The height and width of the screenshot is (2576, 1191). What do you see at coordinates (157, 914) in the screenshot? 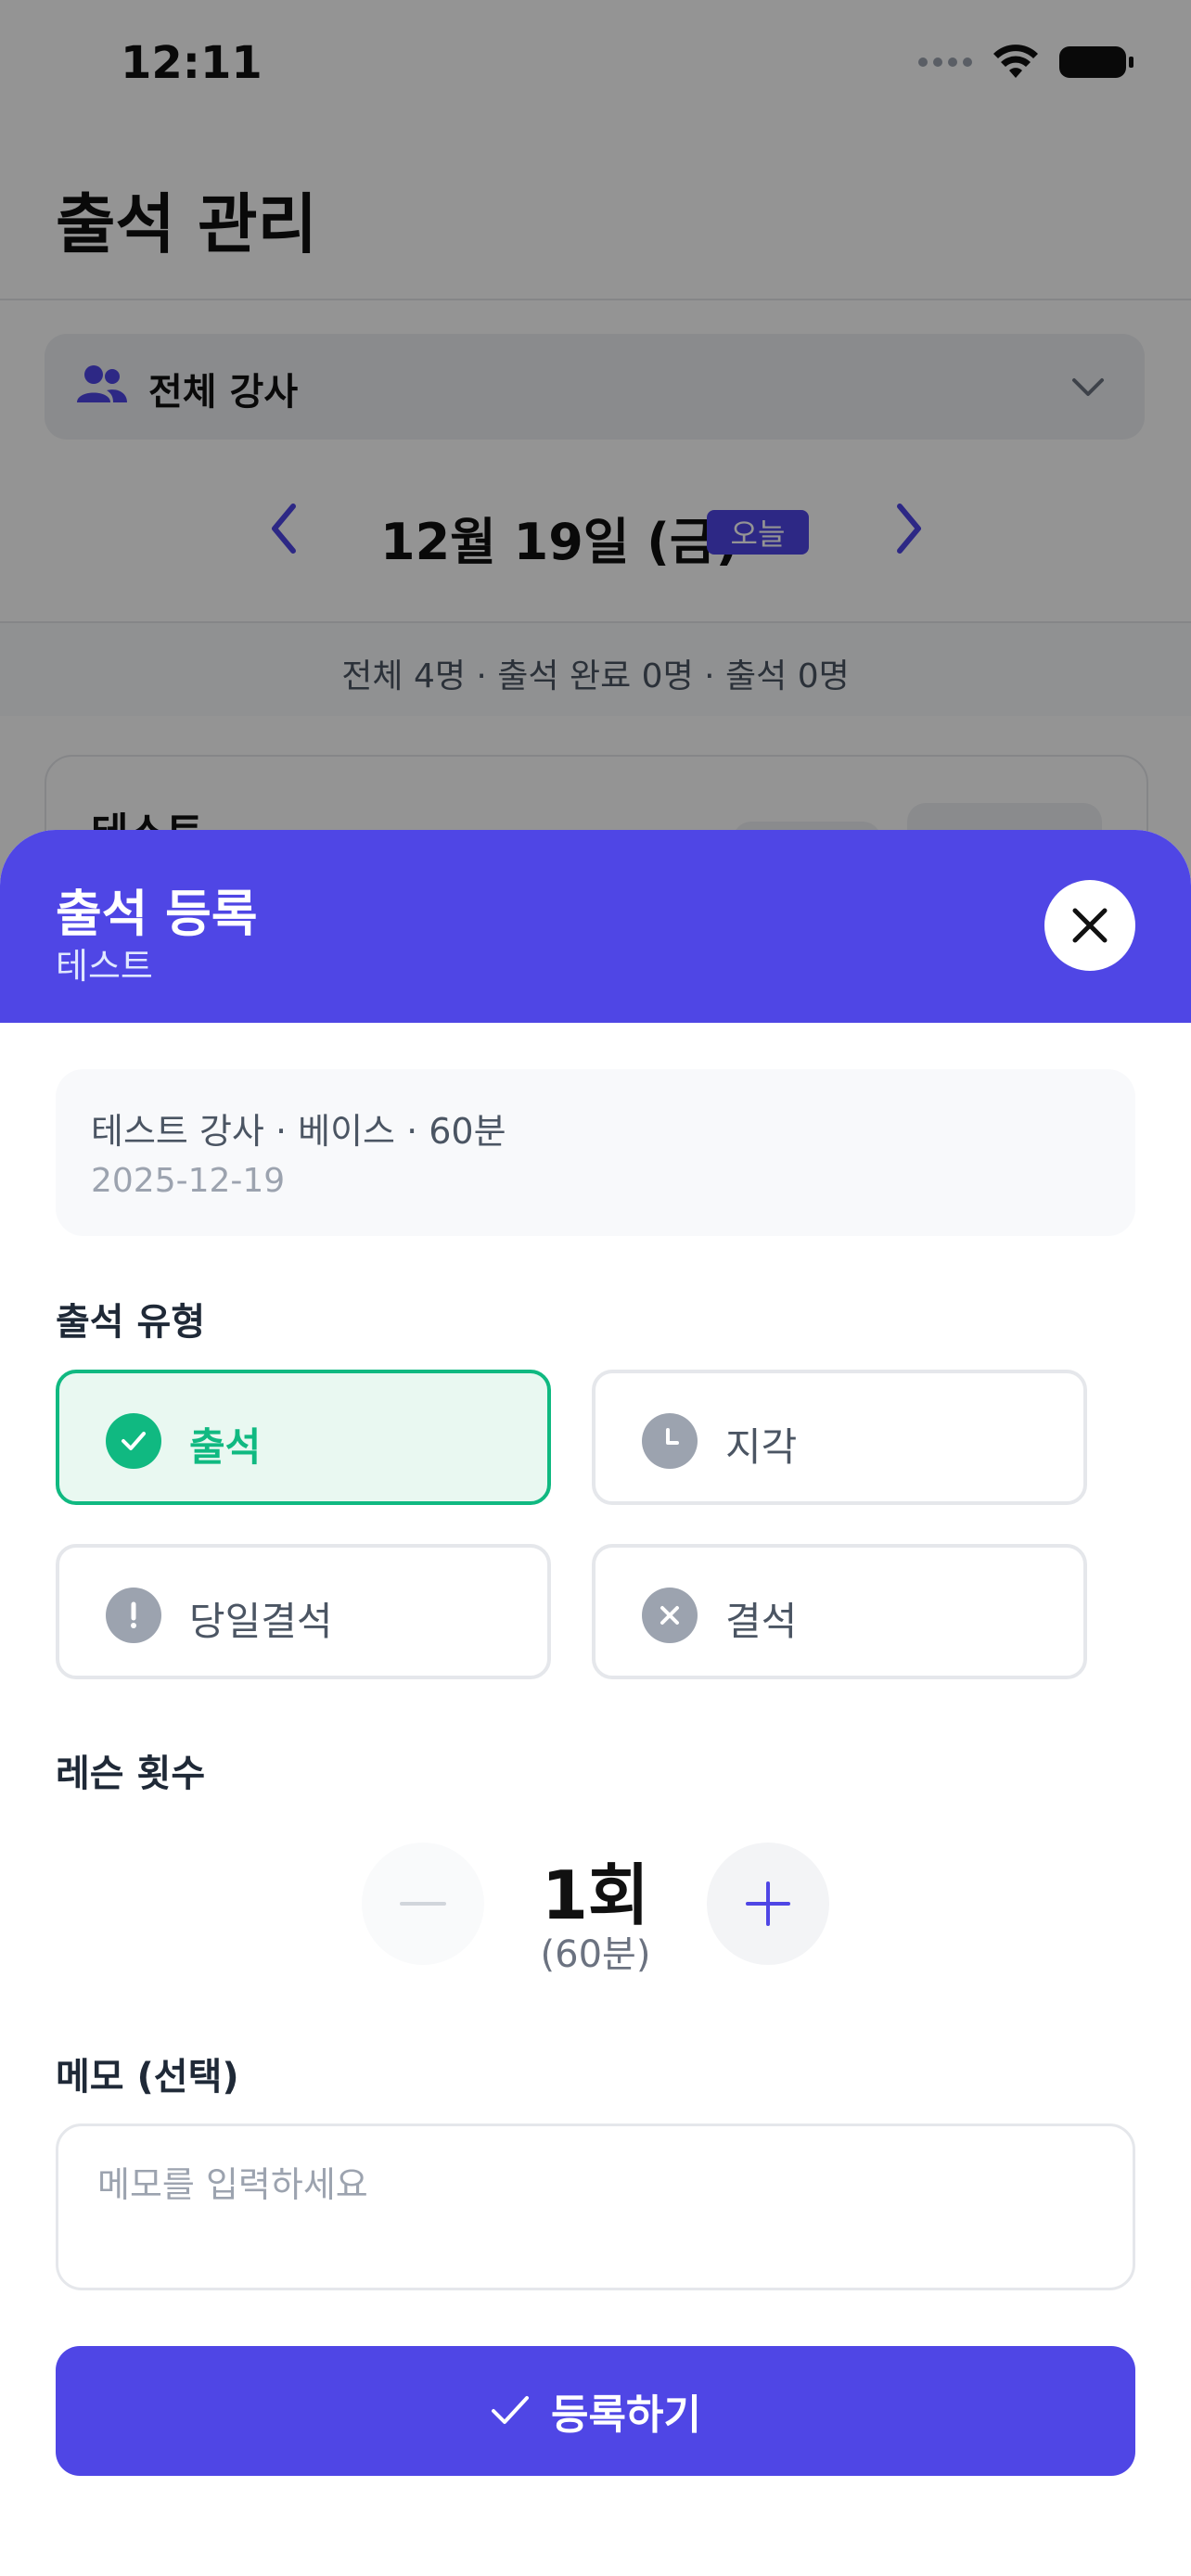
I see `sheet-title: 출석 등록` at bounding box center [157, 914].